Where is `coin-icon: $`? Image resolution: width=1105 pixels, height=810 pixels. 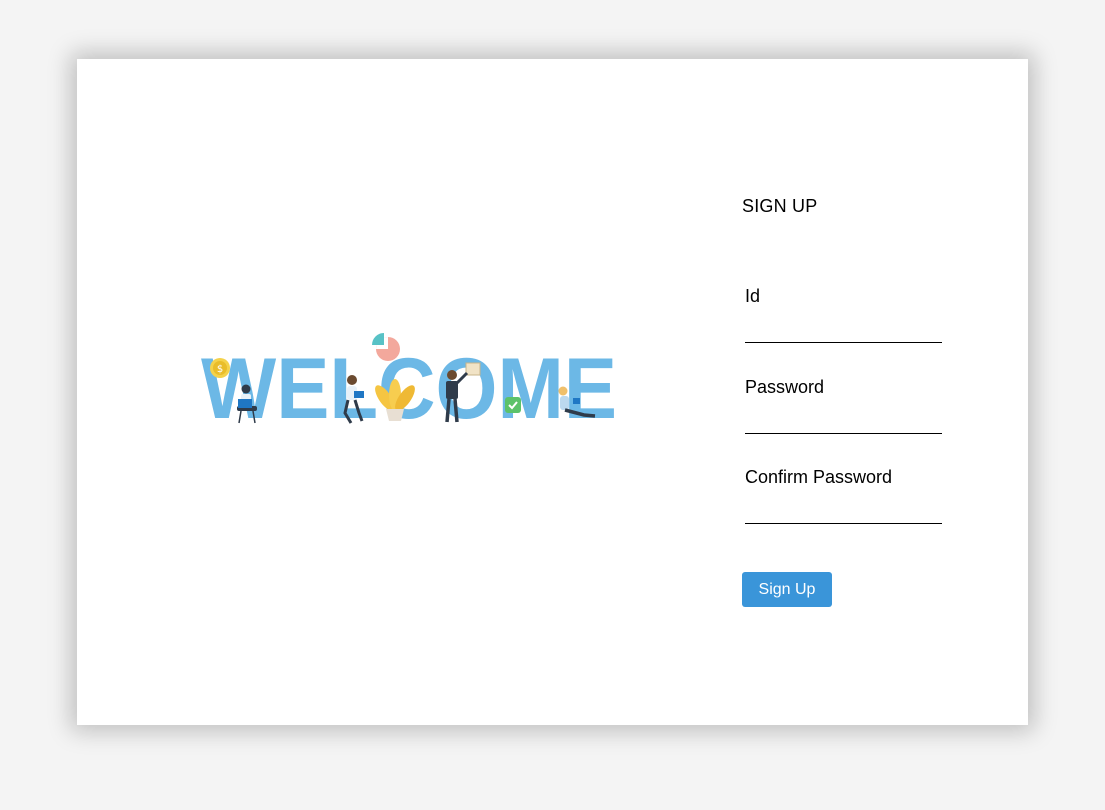
coin-icon: $ is located at coordinates (220, 368).